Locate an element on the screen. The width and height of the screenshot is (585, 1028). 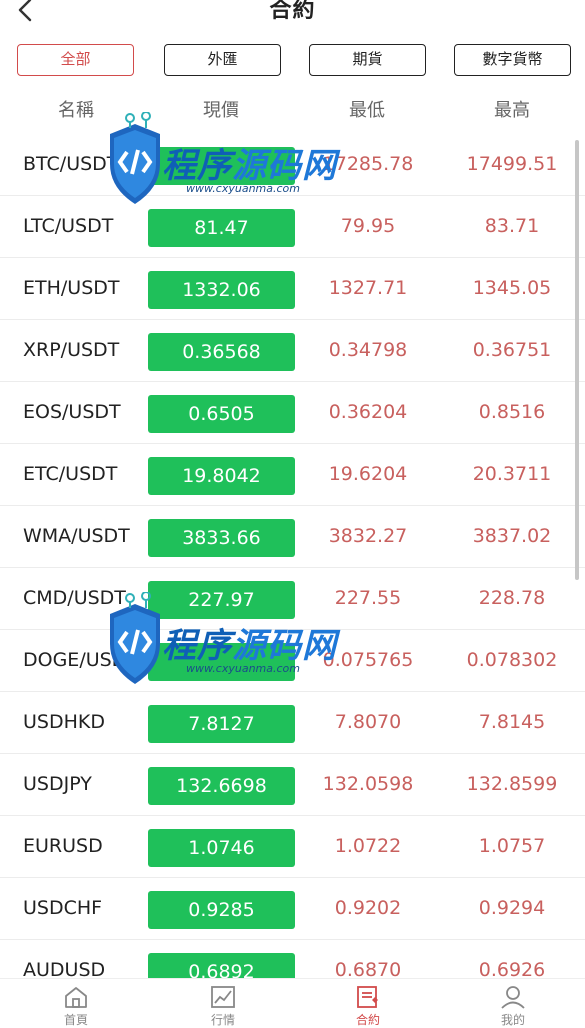
high-price: 1.0757 is located at coordinates (512, 846).